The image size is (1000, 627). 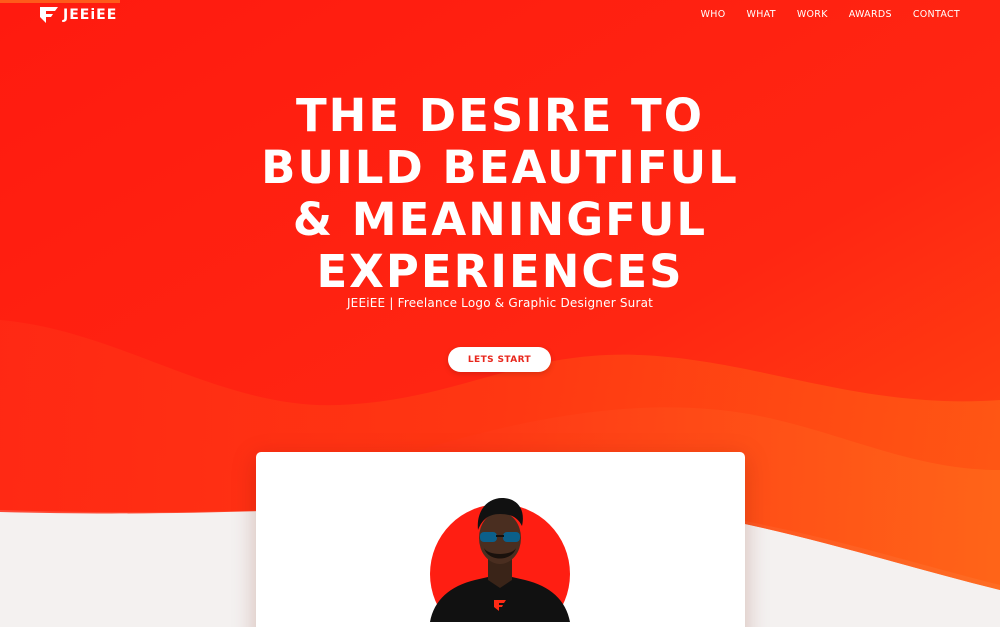 I want to click on headline-line-4: EXPERIENCES, so click(x=500, y=271).